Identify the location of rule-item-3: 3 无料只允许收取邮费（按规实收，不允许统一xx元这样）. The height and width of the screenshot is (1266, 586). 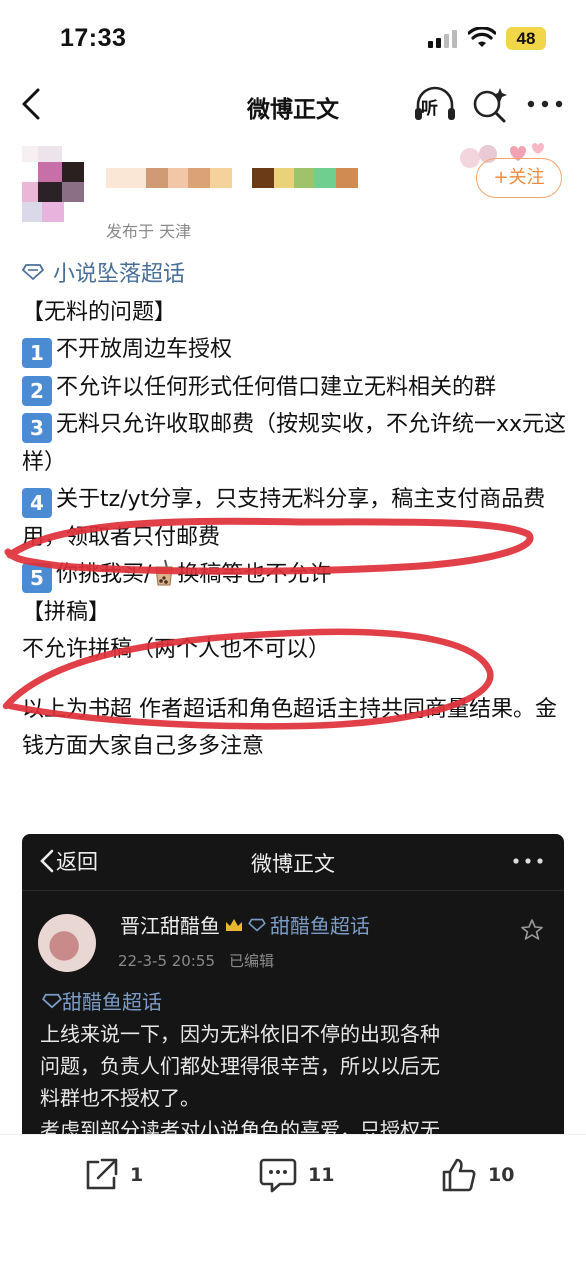
(296, 443).